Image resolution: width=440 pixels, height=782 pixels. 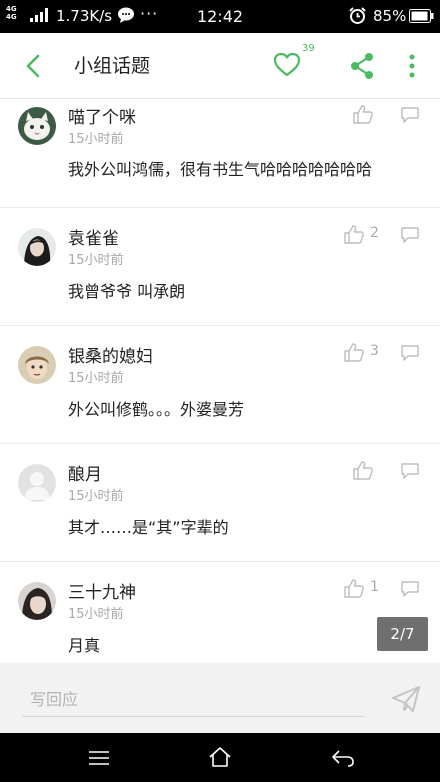 I want to click on back-arrow-icon, so click(x=34, y=66).